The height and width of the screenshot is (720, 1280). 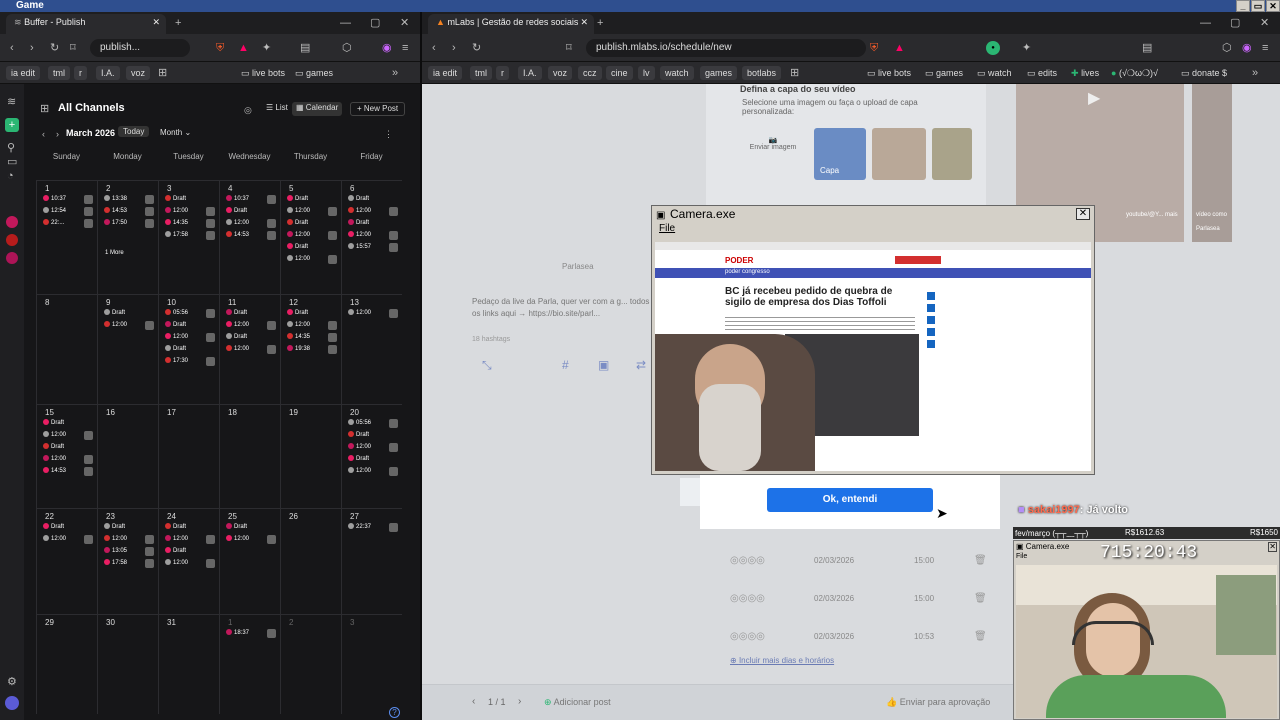 What do you see at coordinates (127, 237) in the screenshot?
I see `calendar-day-cell: 2 13:38 14:53 17:50` at bounding box center [127, 237].